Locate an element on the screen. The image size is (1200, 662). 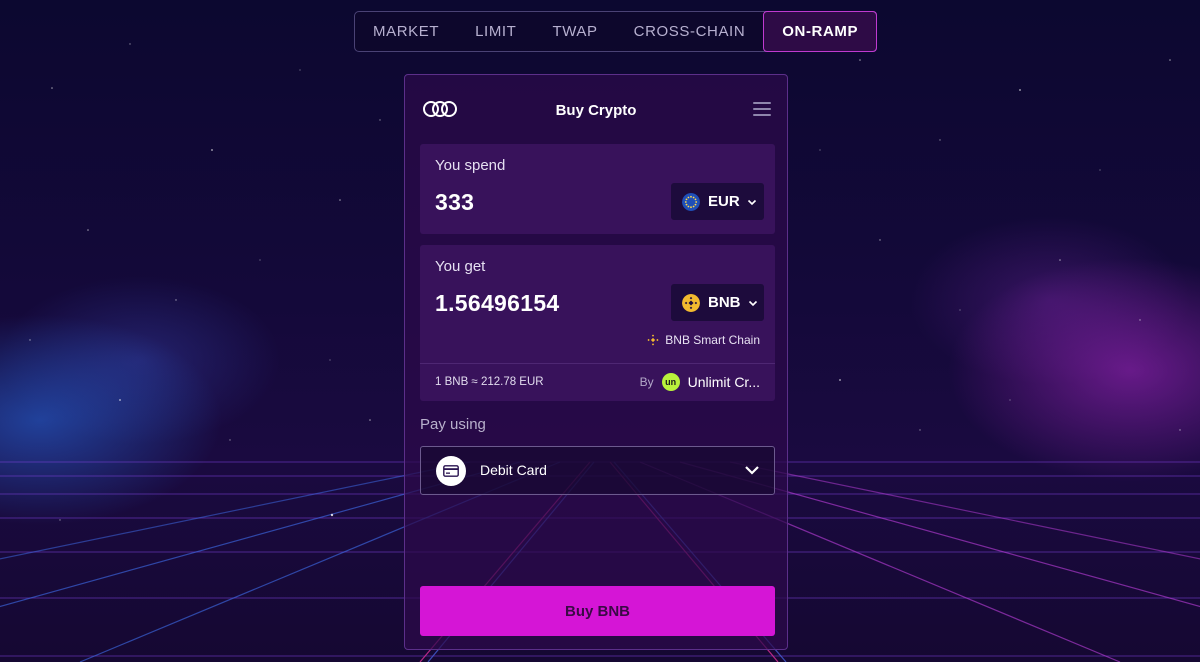
get-amount: 1.56496154 is located at coordinates (497, 303).